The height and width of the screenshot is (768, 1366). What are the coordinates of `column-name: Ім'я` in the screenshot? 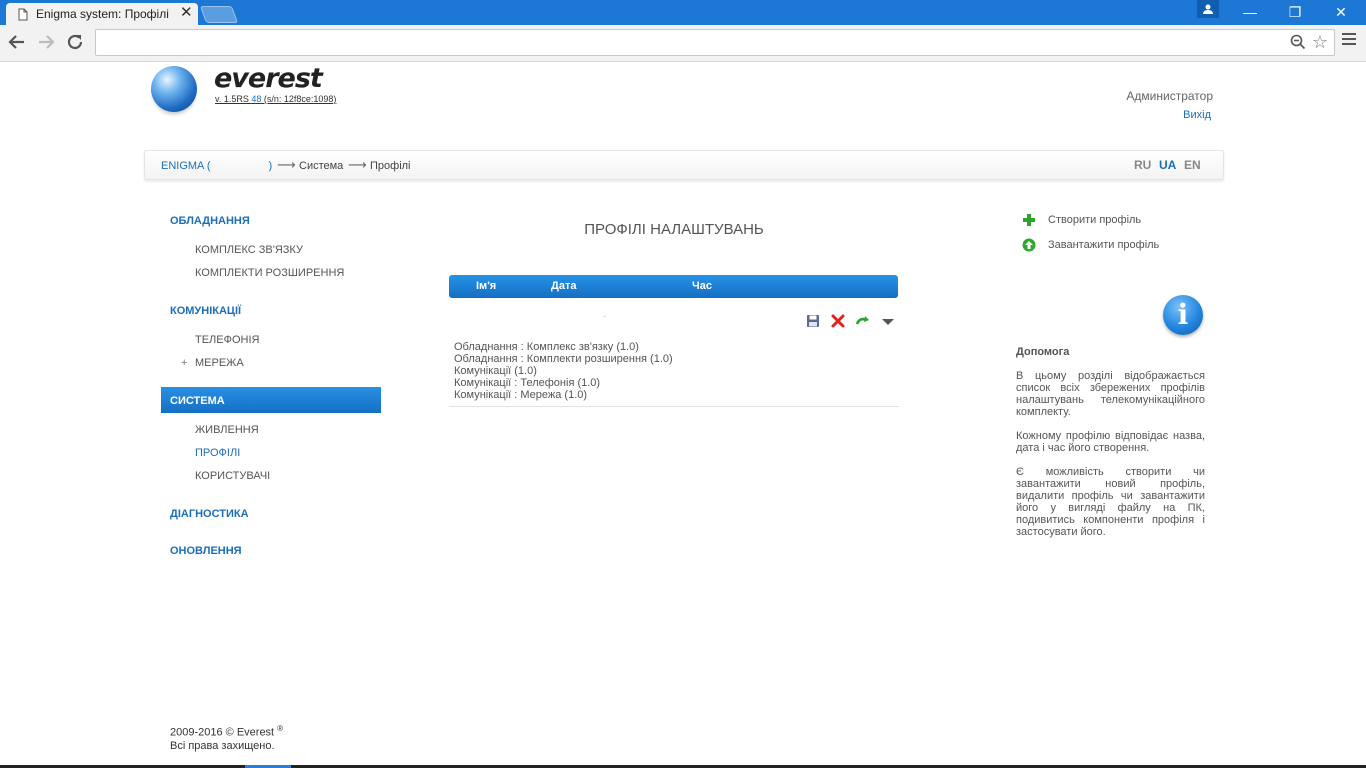 It's located at (486, 286).